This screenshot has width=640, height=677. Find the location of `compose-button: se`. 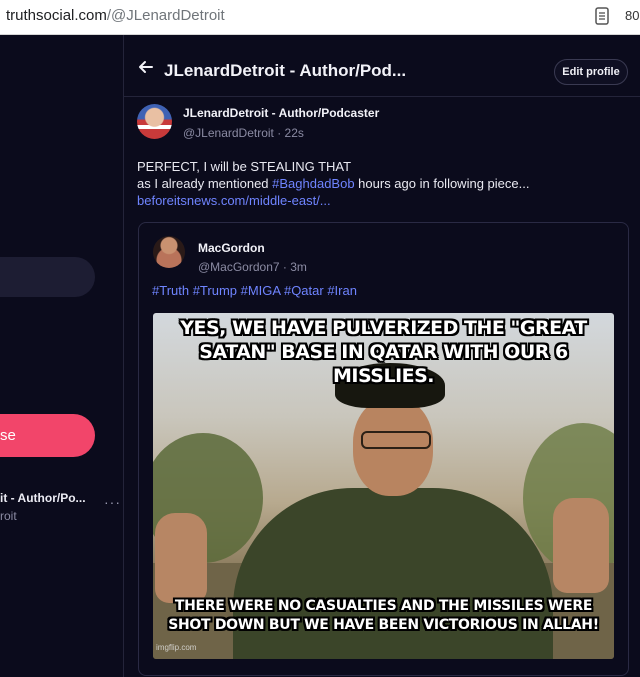

compose-button: se is located at coordinates (47, 435).